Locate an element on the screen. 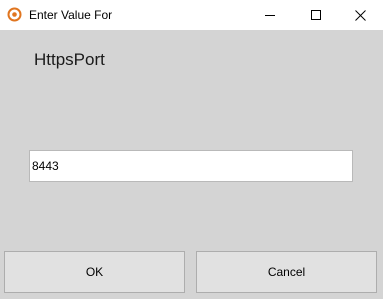  target-icon is located at coordinates (14, 14).